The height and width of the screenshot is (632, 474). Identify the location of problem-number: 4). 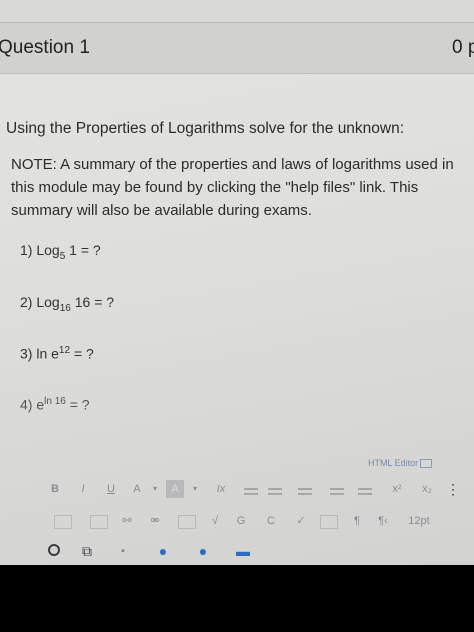
(26, 404).